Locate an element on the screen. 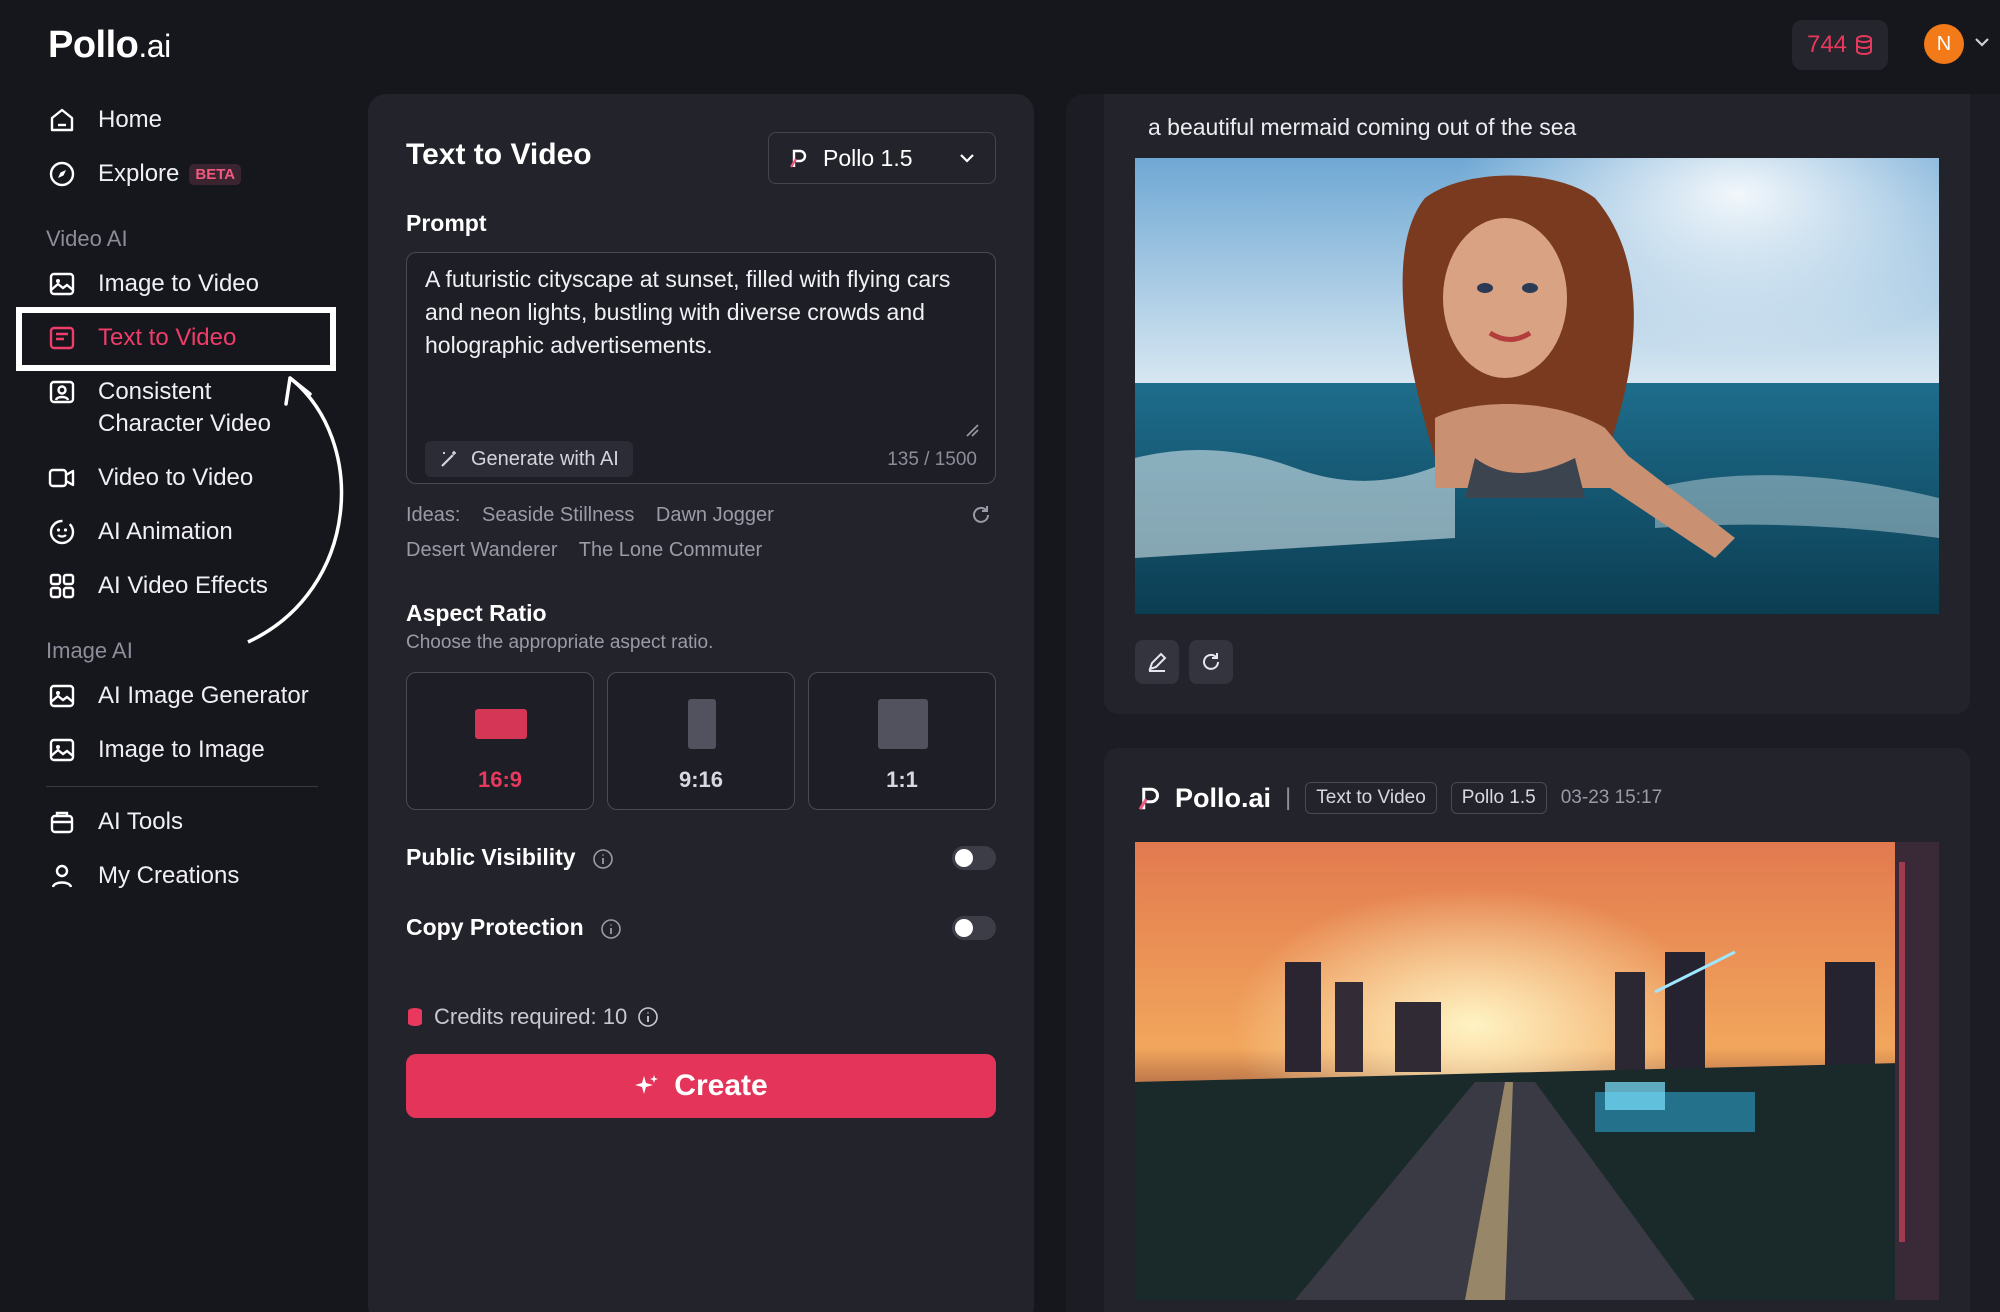 The image size is (2000, 1312). sidebar-item-label: AI Animation is located at coordinates (165, 531).